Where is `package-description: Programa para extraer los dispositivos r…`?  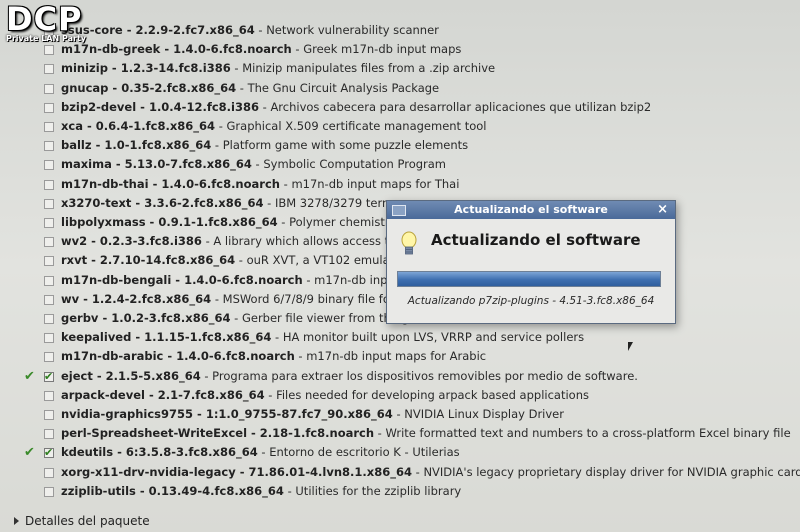 package-description: Programa para extraer los dispositivos r… is located at coordinates (425, 375).